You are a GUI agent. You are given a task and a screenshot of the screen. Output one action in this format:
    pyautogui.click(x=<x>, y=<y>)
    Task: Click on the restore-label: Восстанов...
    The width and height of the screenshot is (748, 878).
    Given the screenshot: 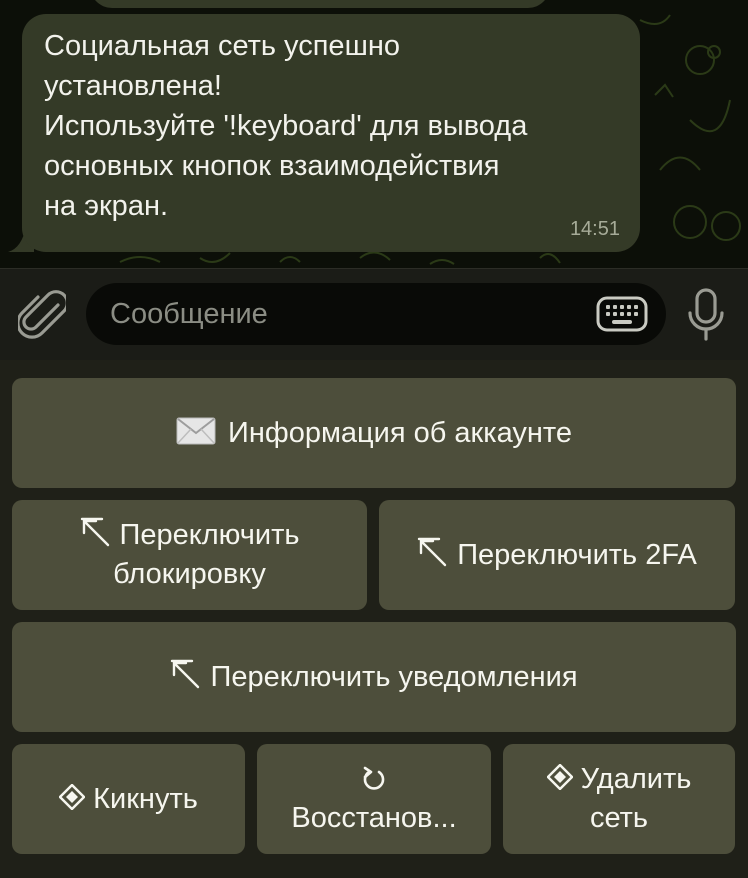 What is the action you would take?
    pyautogui.click(x=374, y=818)
    